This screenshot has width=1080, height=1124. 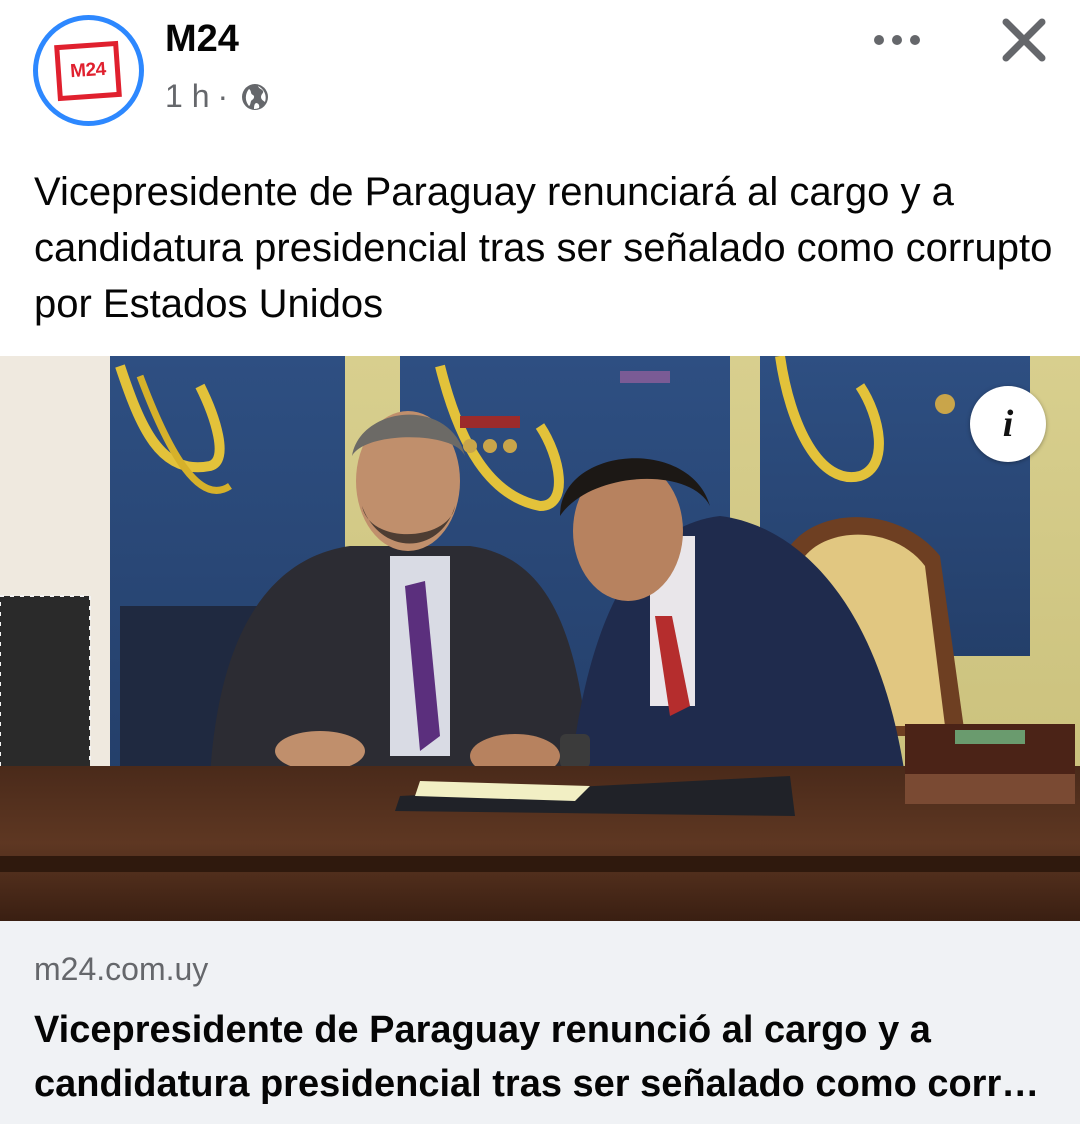 I want to click on page-name: M24, so click(x=202, y=39).